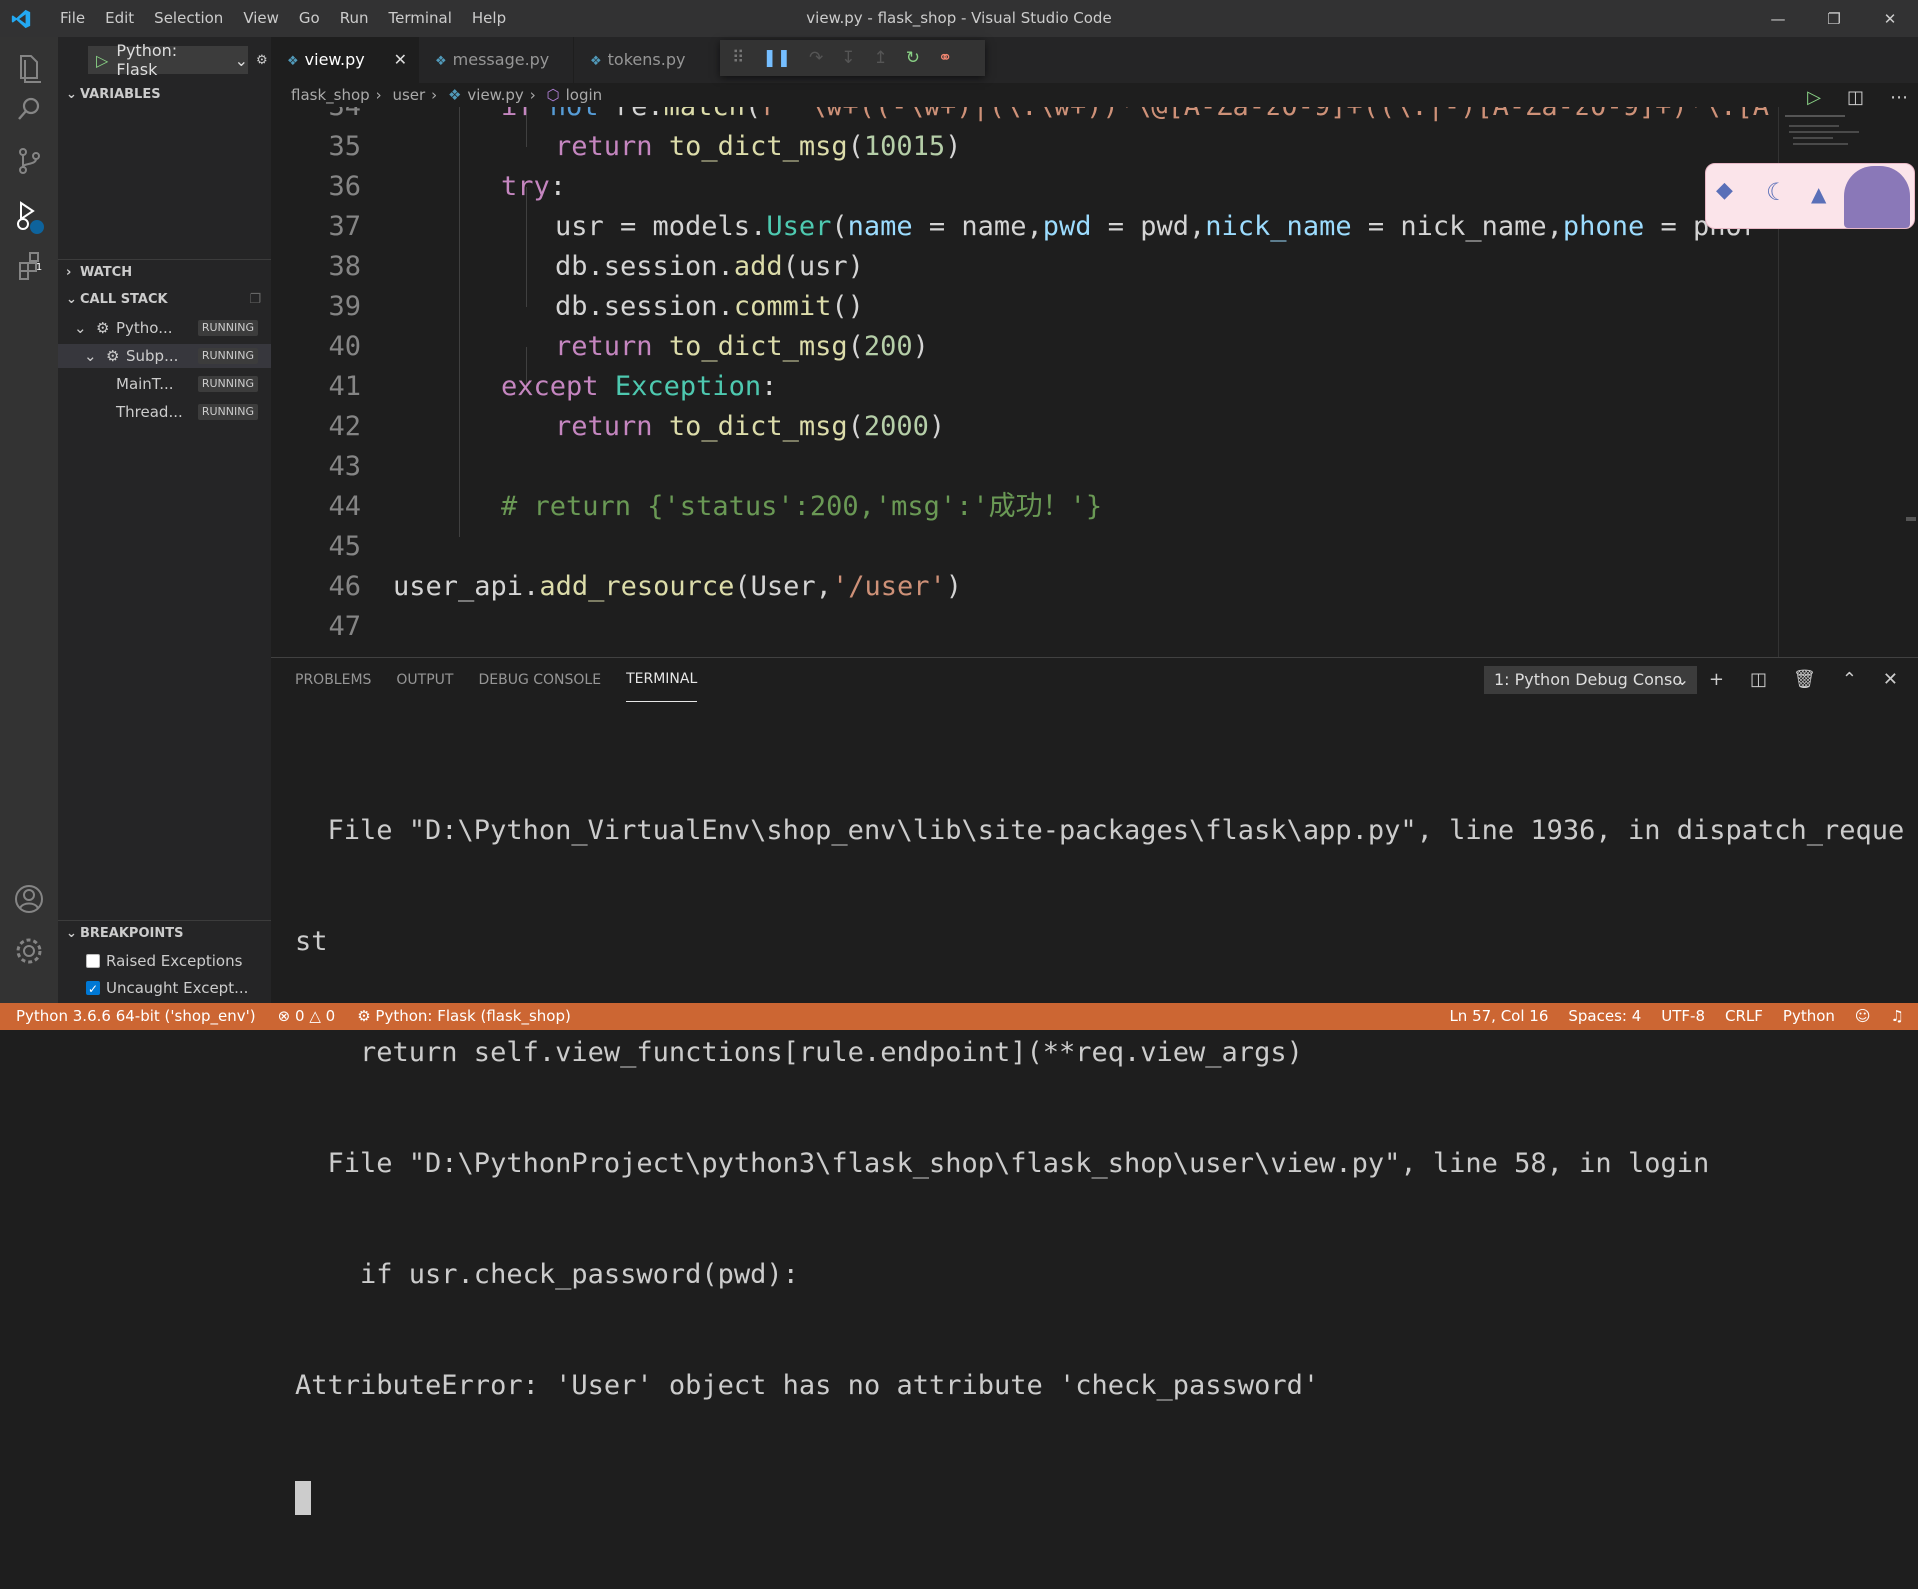  What do you see at coordinates (102, 60) in the screenshot?
I see `start-debug-icon: ▷` at bounding box center [102, 60].